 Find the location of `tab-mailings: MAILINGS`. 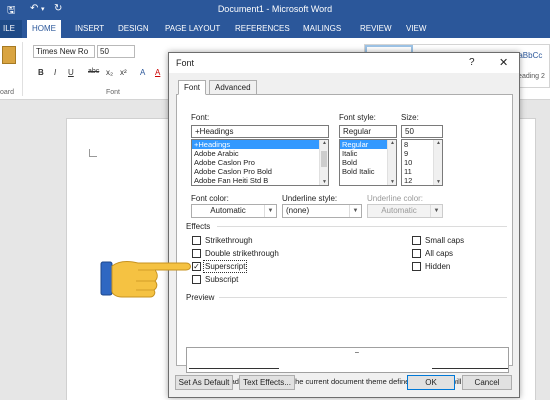

tab-mailings: MAILINGS is located at coordinates (322, 29).